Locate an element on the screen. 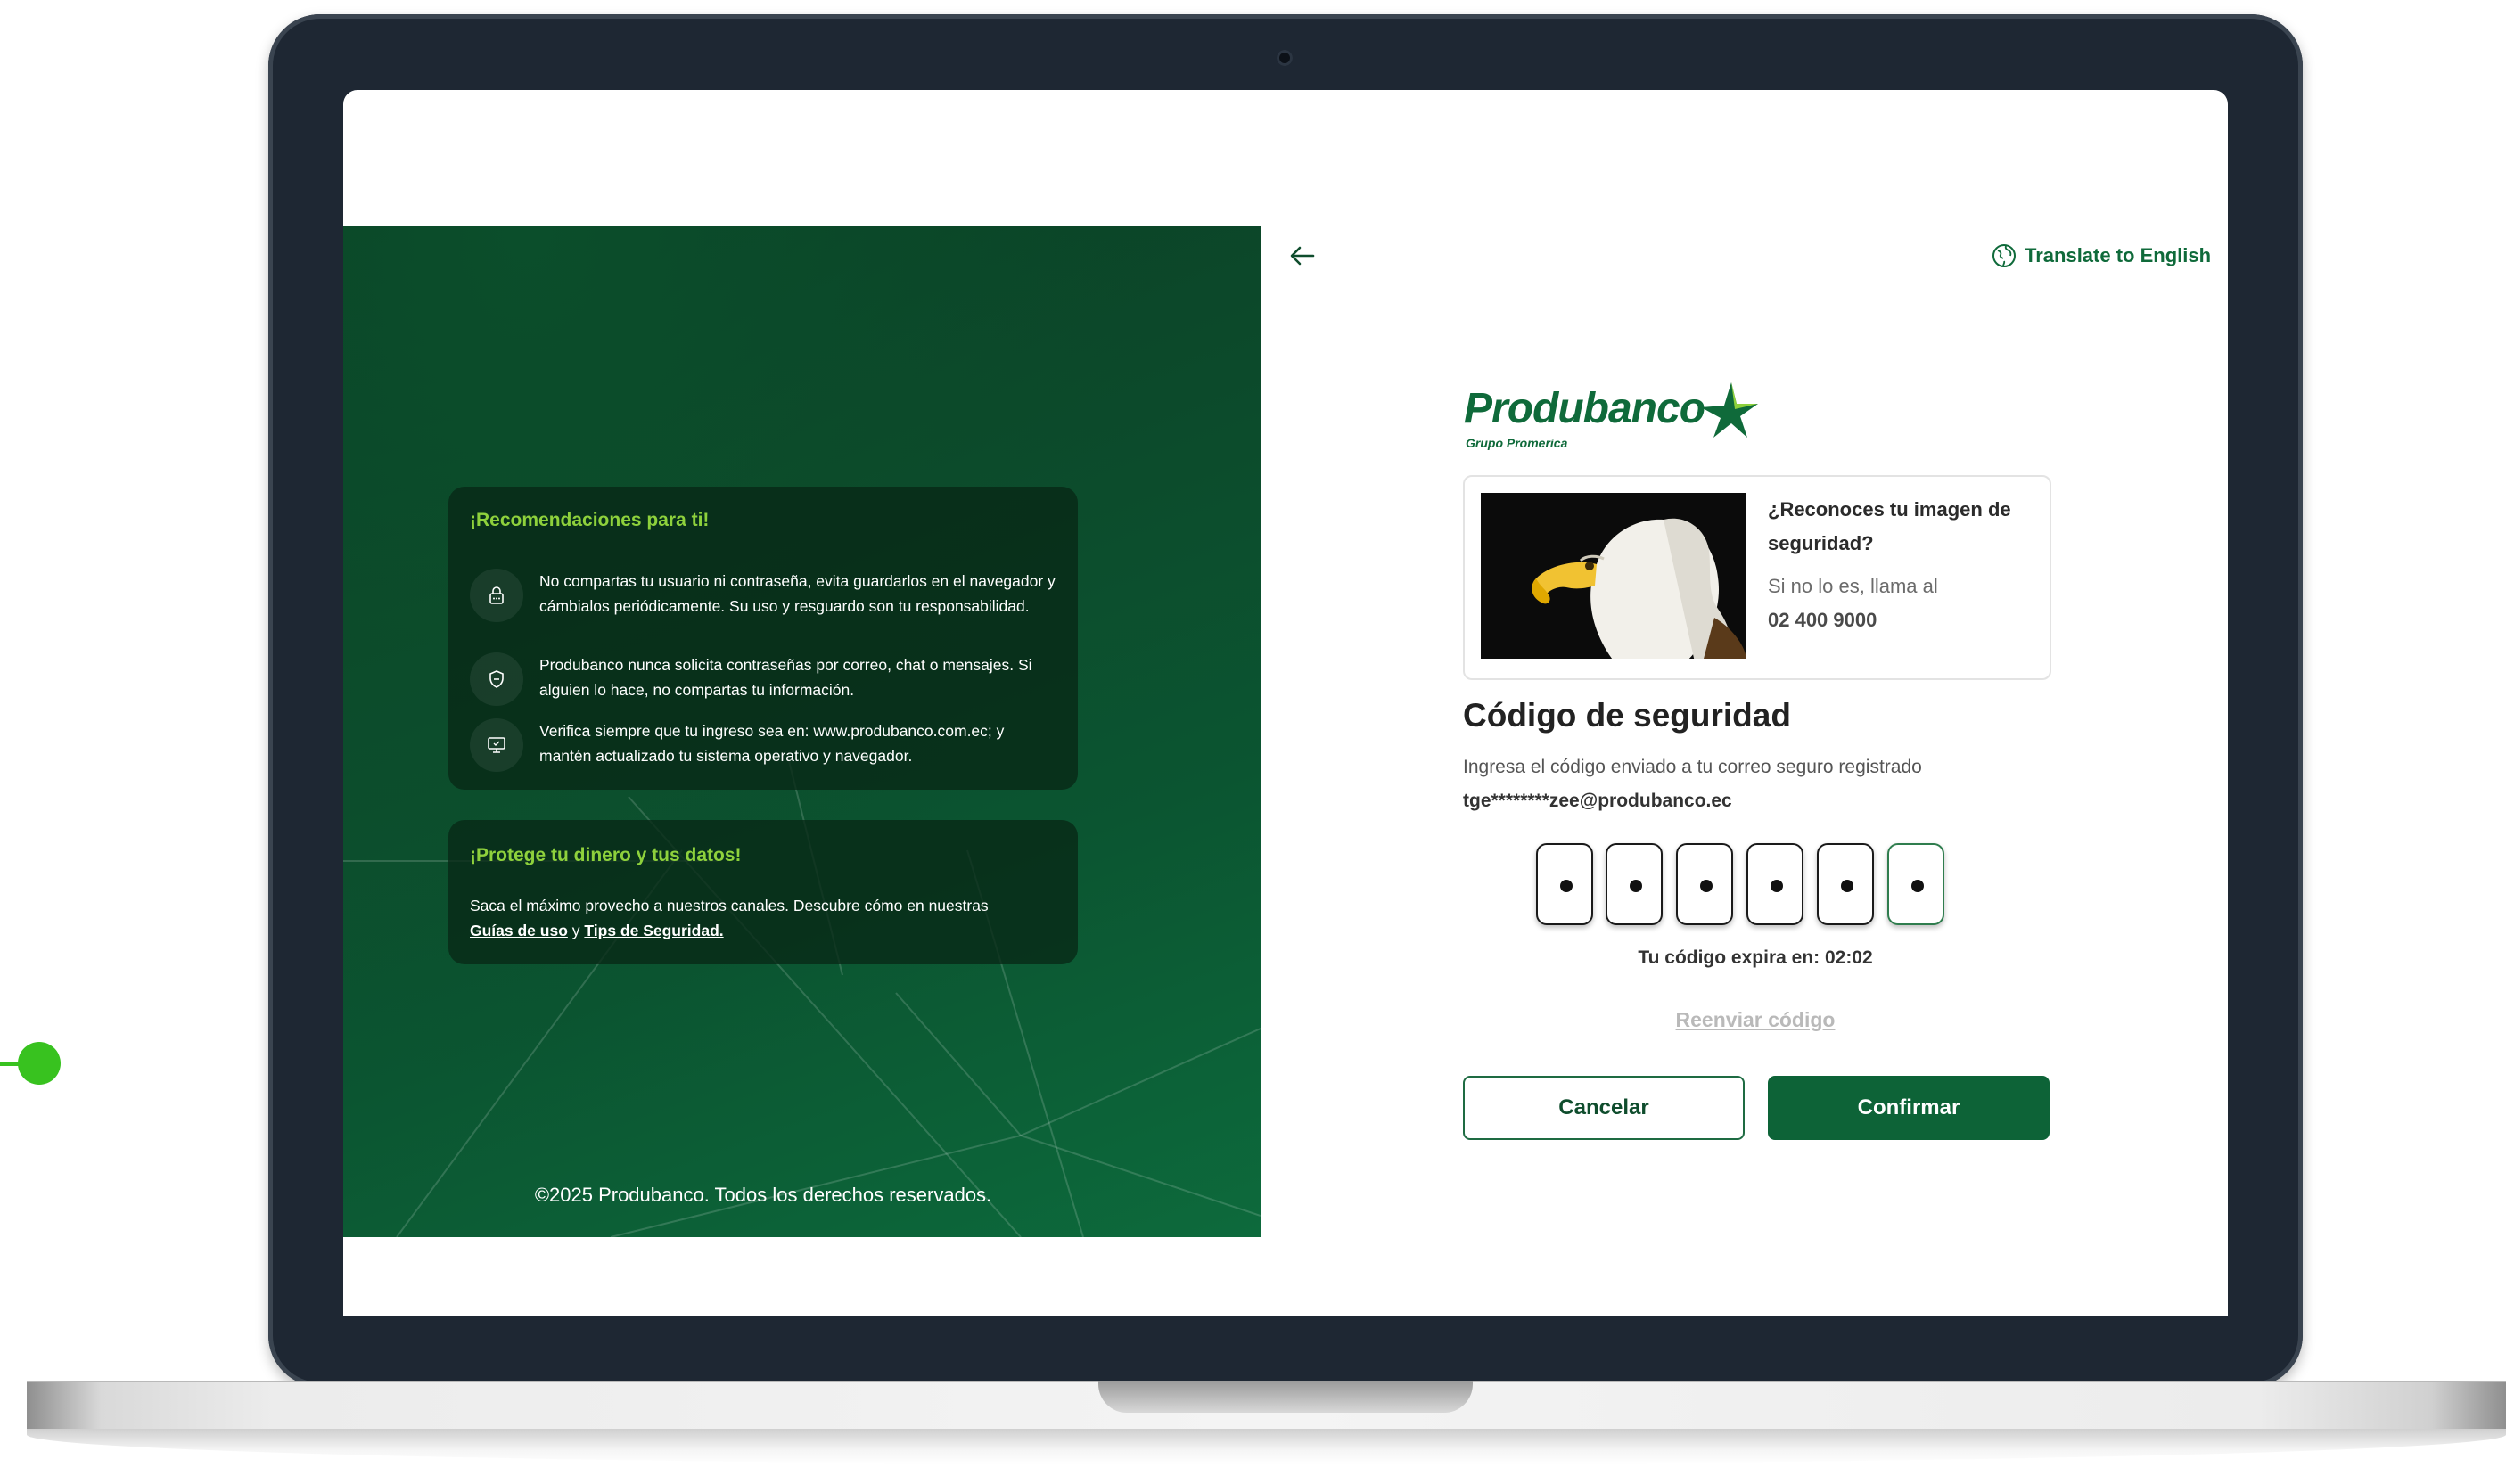 The height and width of the screenshot is (1484, 2506). decorative-dot-icon is located at coordinates (39, 1063).